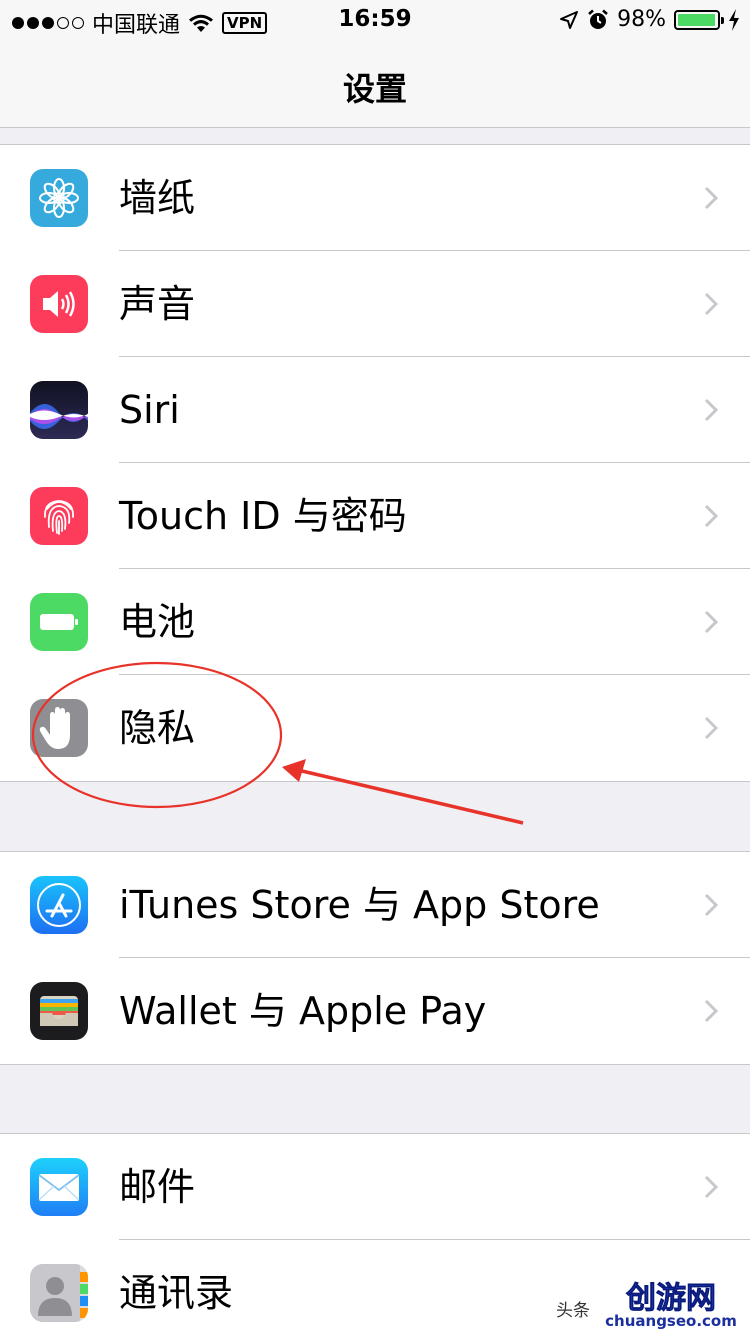  Describe the element at coordinates (598, 19) in the screenshot. I see `alarm-clock-icon` at that location.